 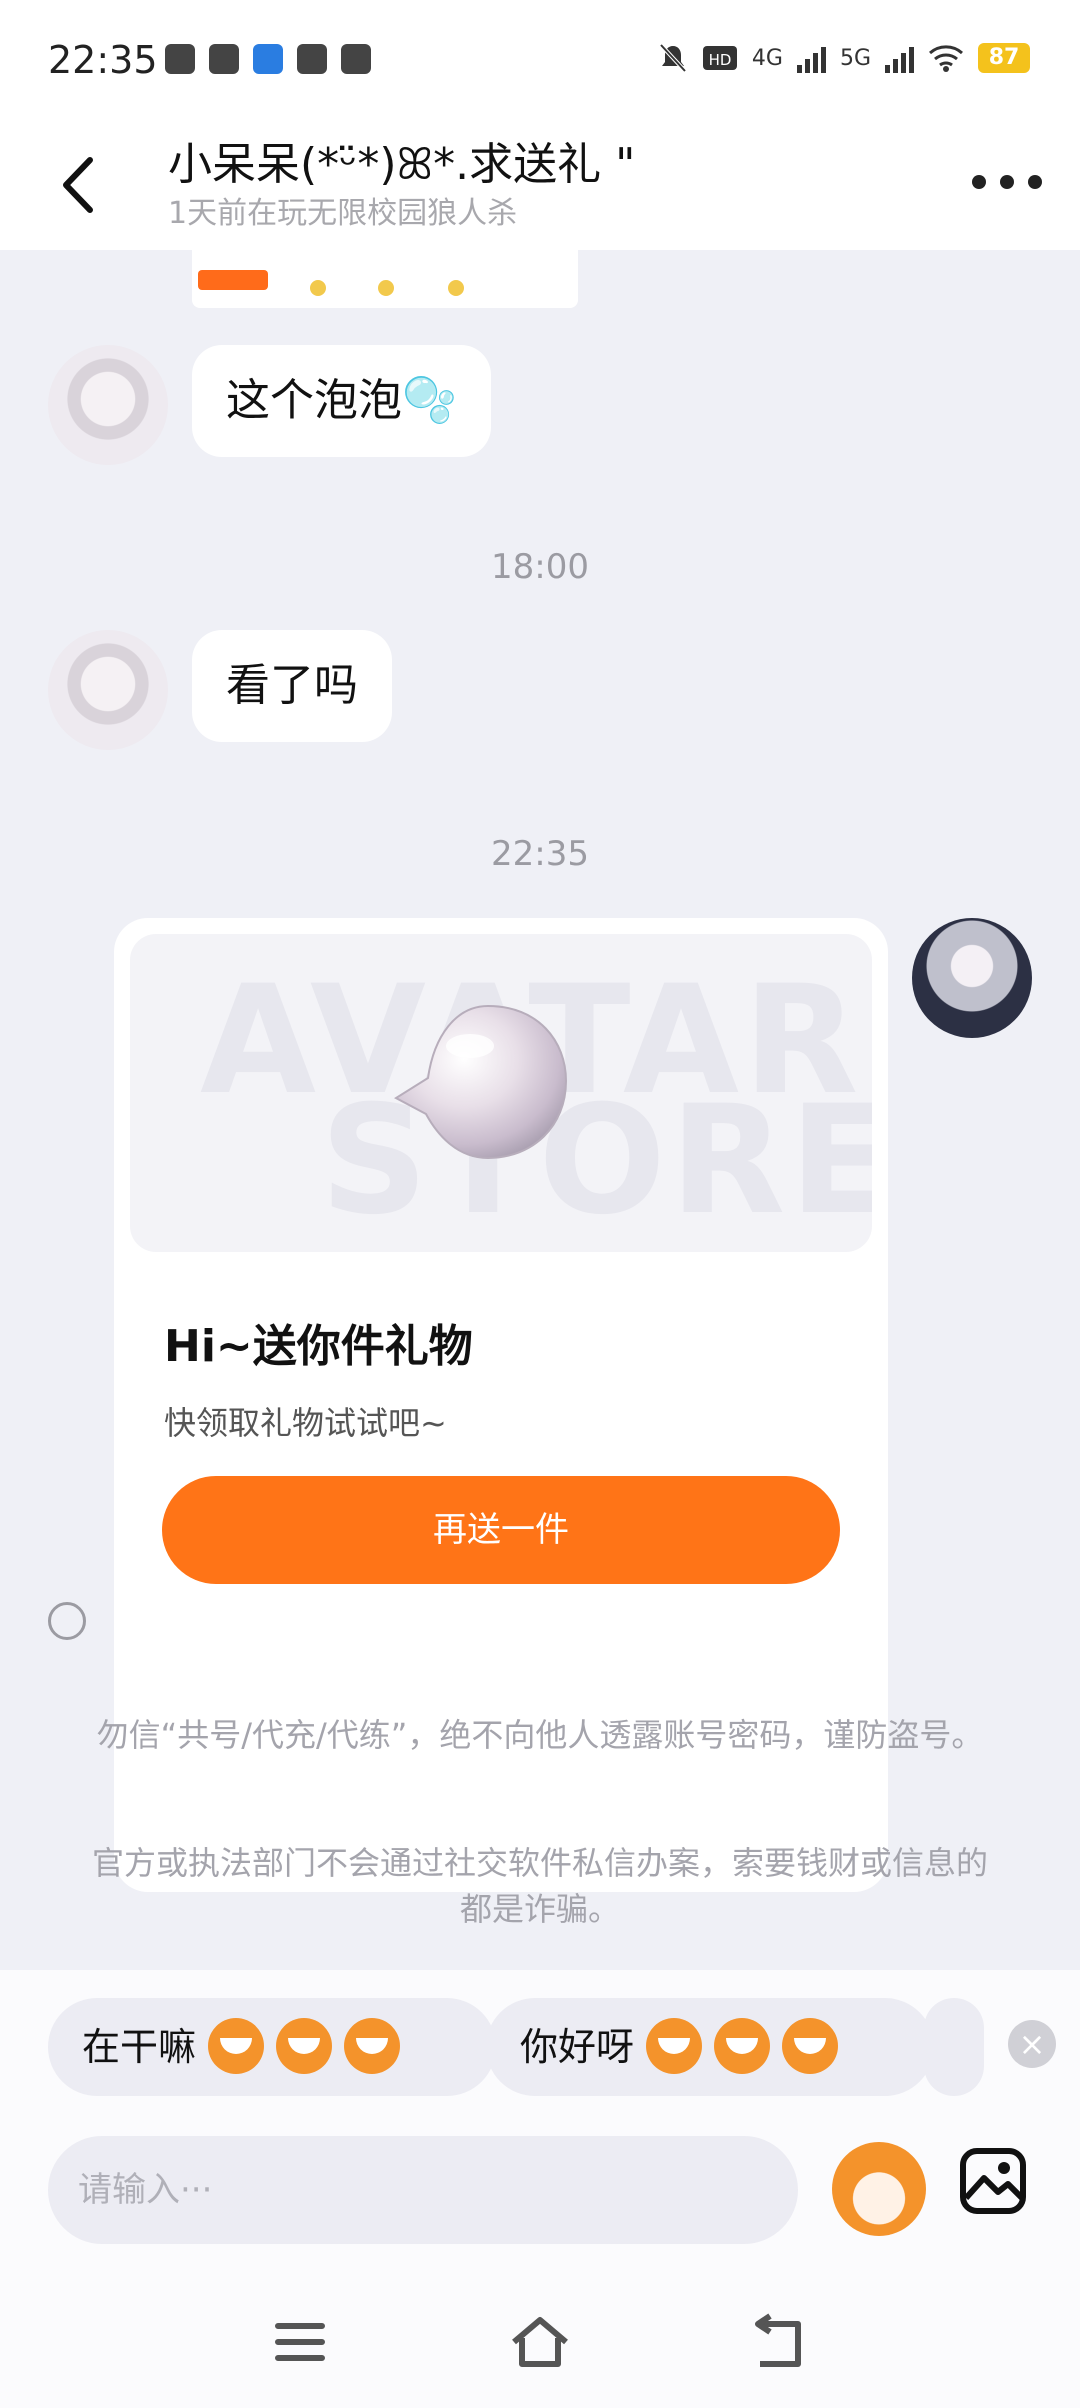 What do you see at coordinates (305, 1423) in the screenshot?
I see `gift-subtitle: 快领取礼物试试吧~` at bounding box center [305, 1423].